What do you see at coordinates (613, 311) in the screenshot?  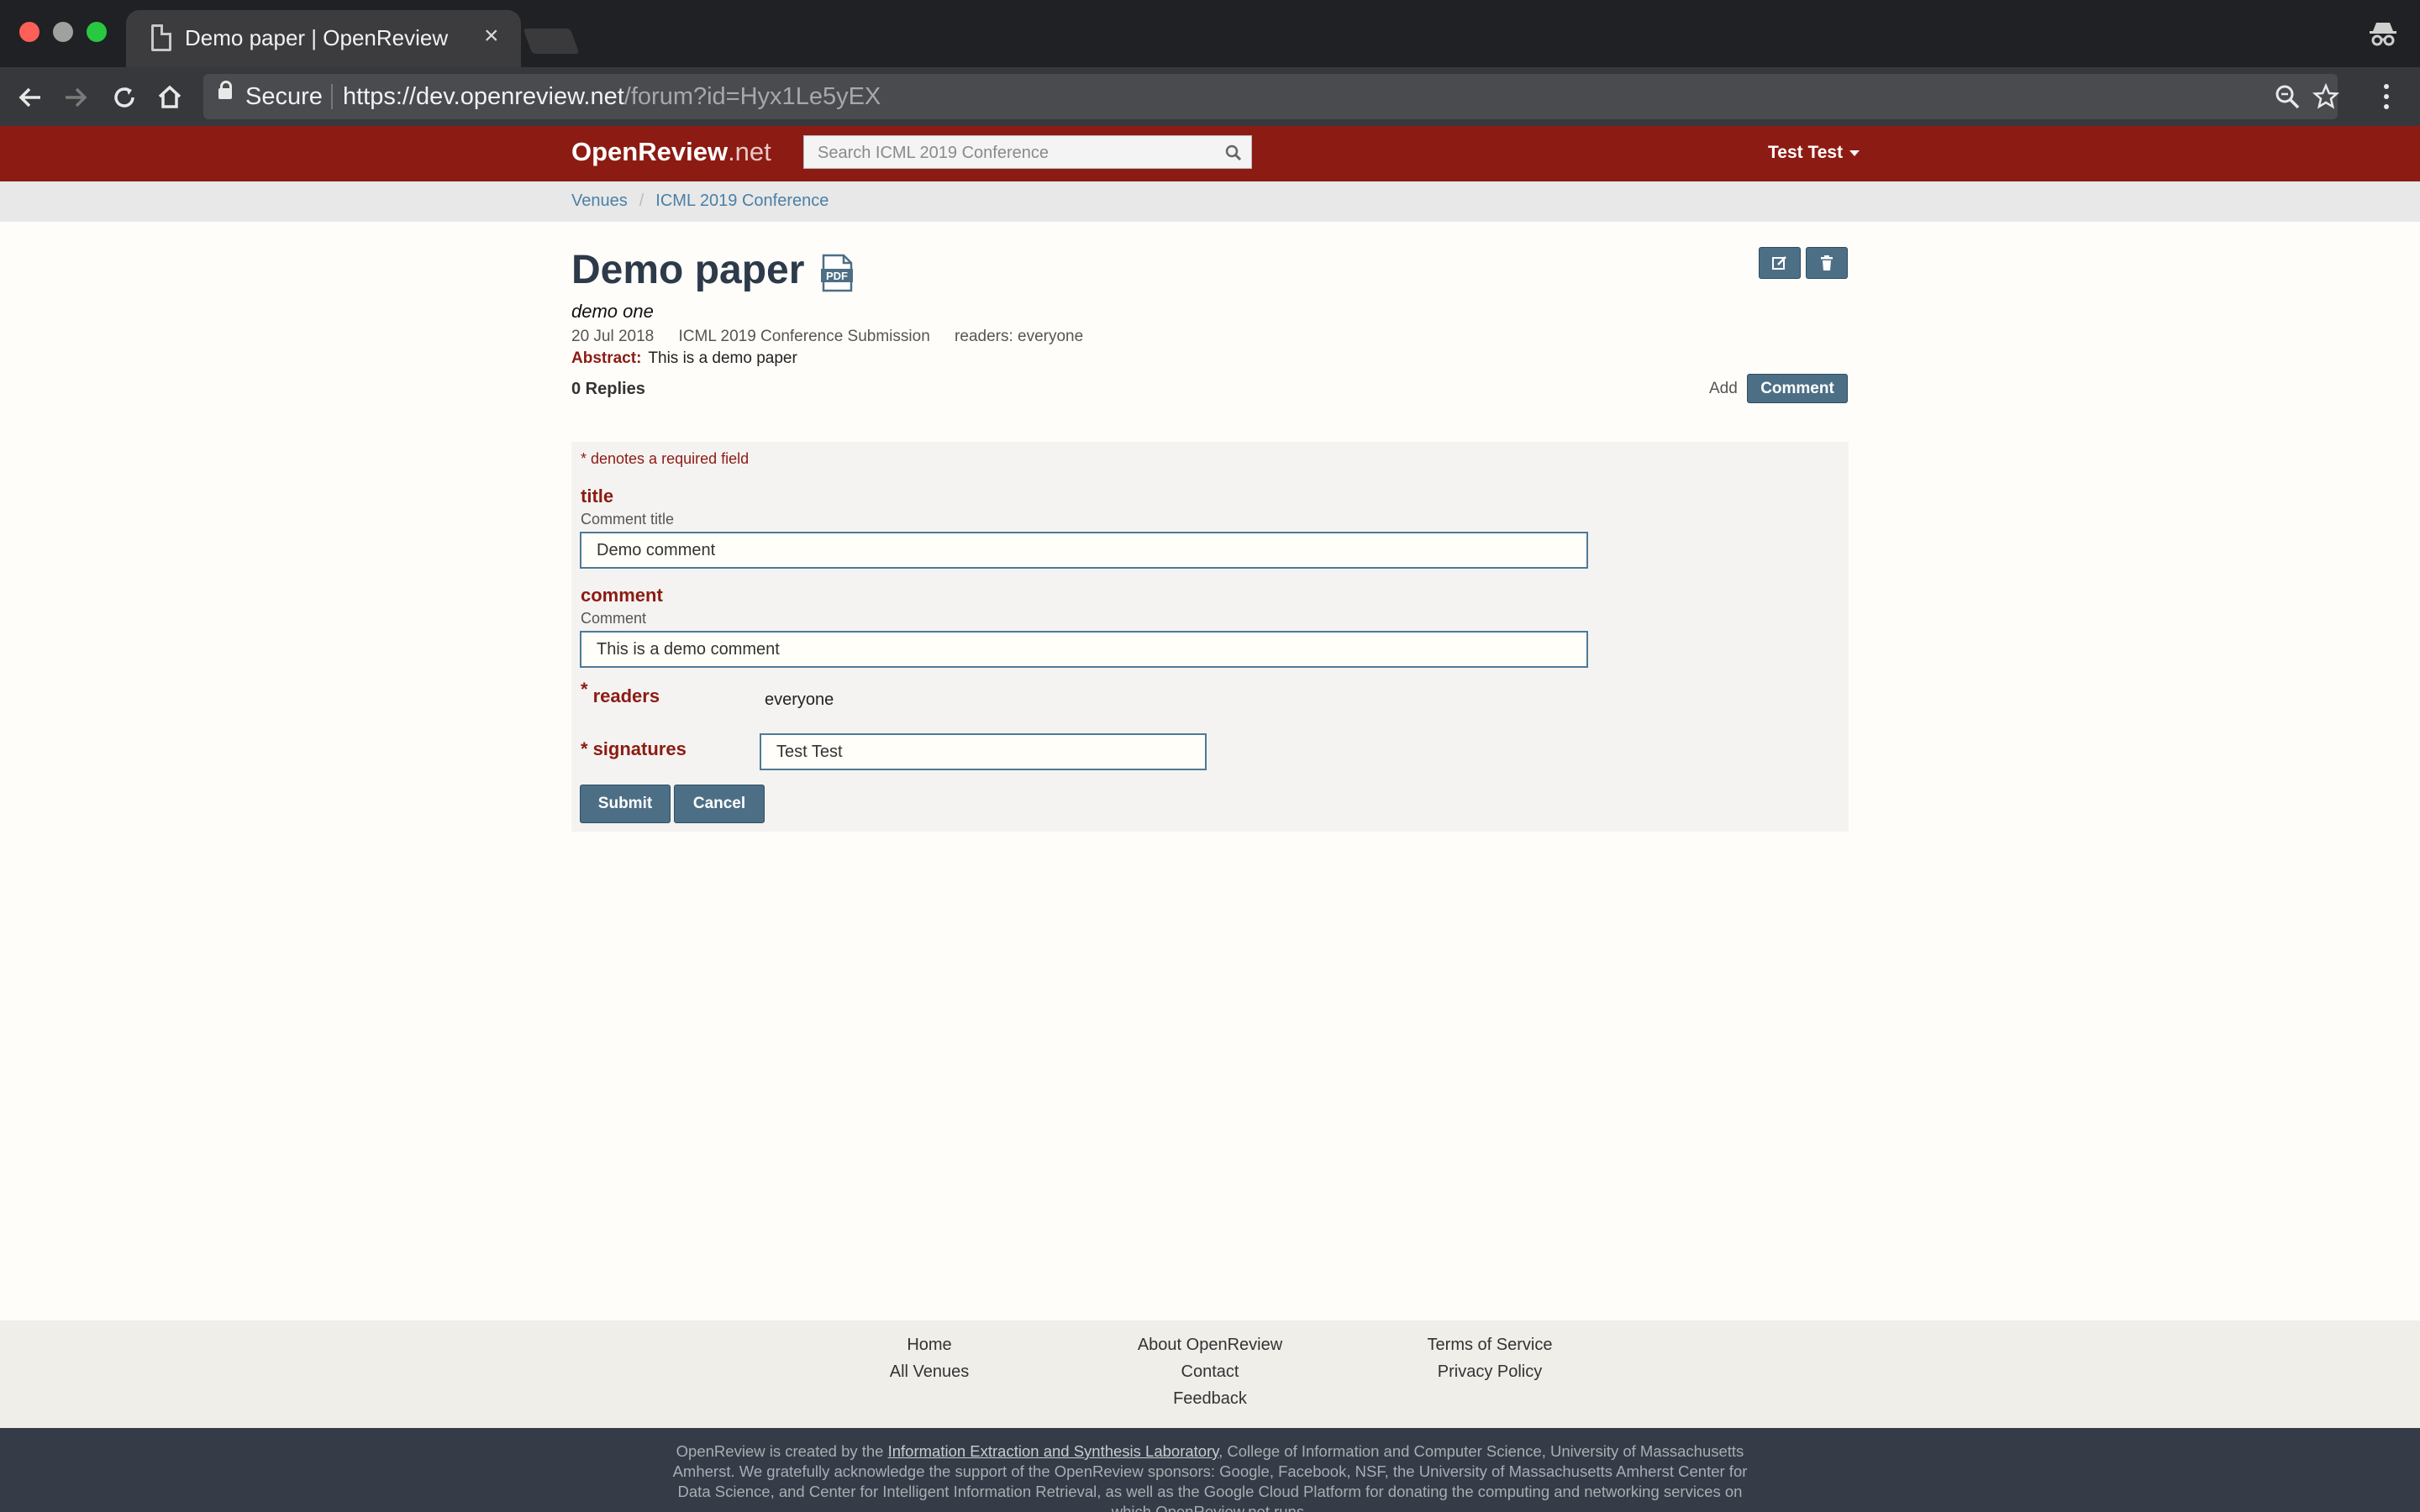 I see `note-authors: demo one` at bounding box center [613, 311].